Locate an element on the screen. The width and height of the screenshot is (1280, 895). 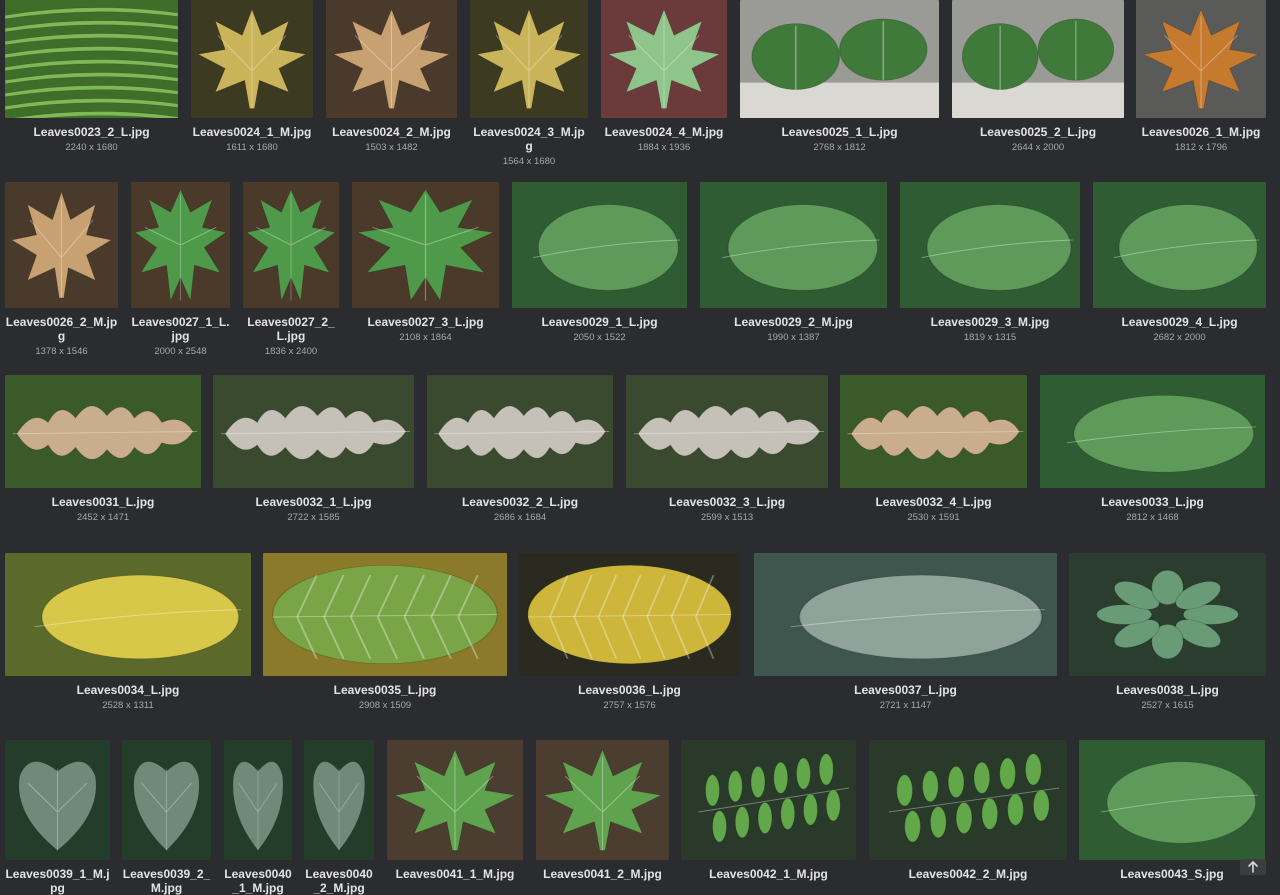
image-dimensions: 2599 x 1513 is located at coordinates (727, 517).